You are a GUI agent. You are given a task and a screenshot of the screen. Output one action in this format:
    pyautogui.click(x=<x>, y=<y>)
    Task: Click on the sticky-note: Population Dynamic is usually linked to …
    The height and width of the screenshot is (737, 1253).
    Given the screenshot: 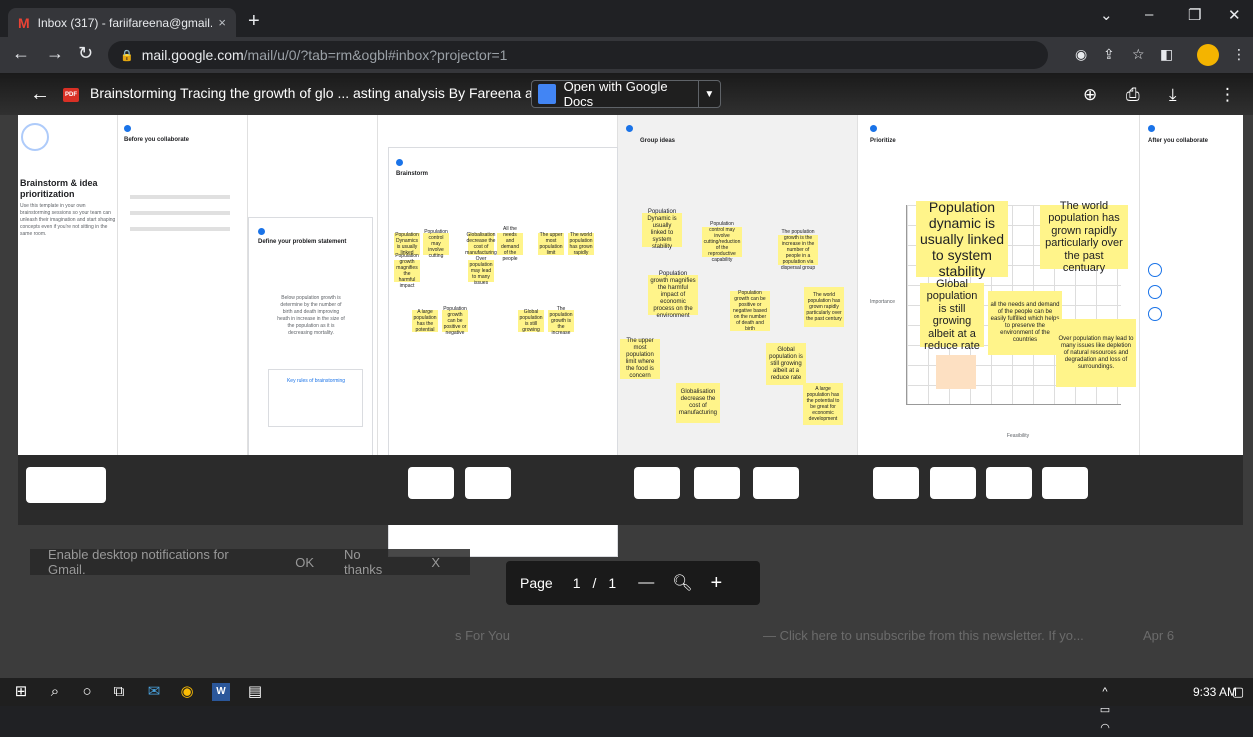 What is the action you would take?
    pyautogui.click(x=662, y=229)
    